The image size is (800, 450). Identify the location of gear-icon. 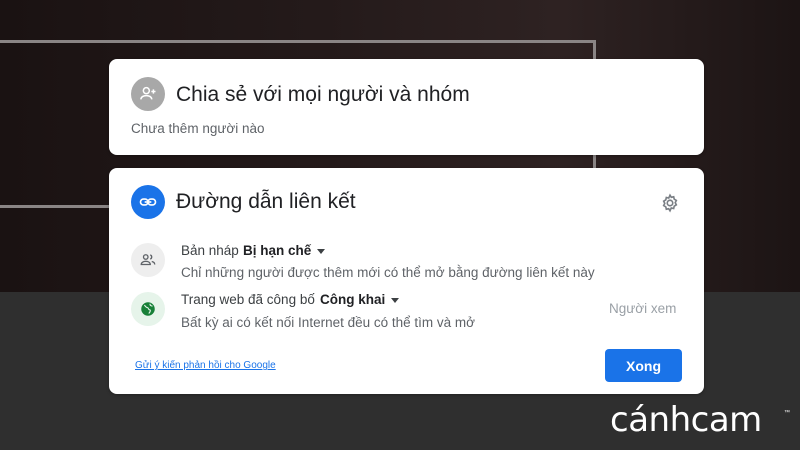
(670, 203).